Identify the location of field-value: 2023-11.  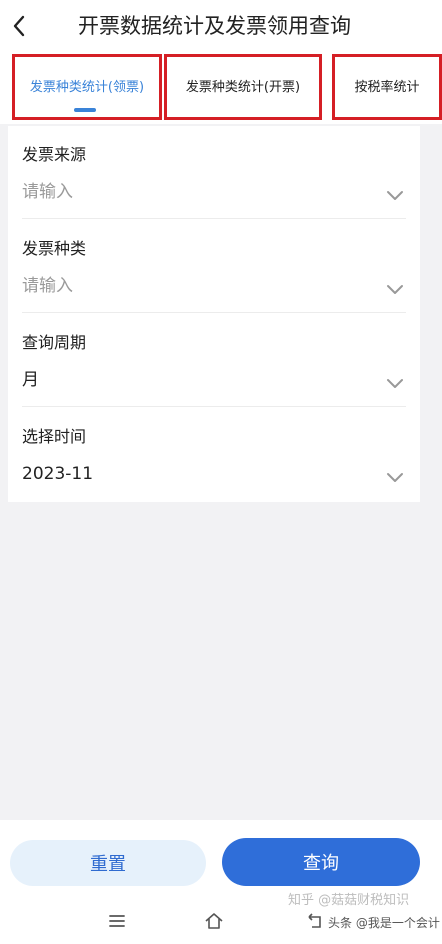
(57, 474).